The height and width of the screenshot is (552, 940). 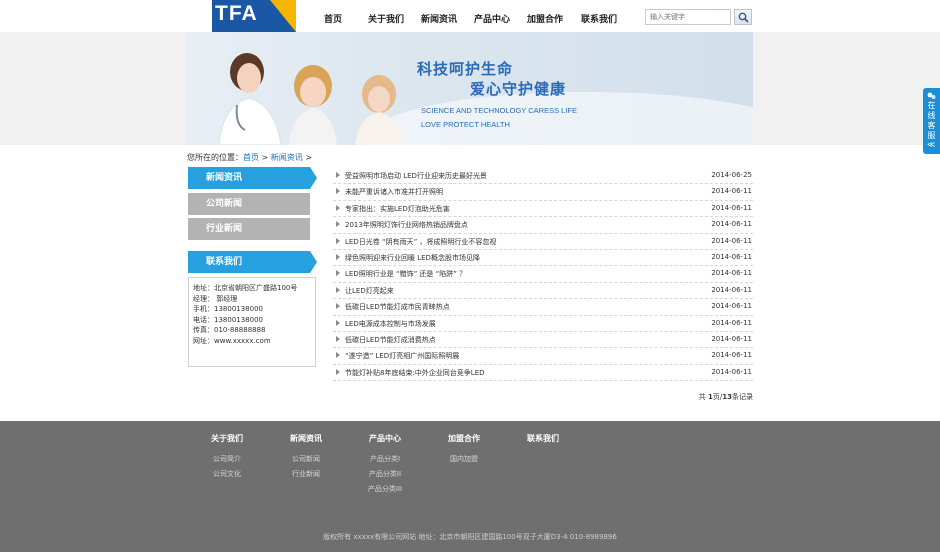 I want to click on online-service-label: 在线客服, so click(x=931, y=120).